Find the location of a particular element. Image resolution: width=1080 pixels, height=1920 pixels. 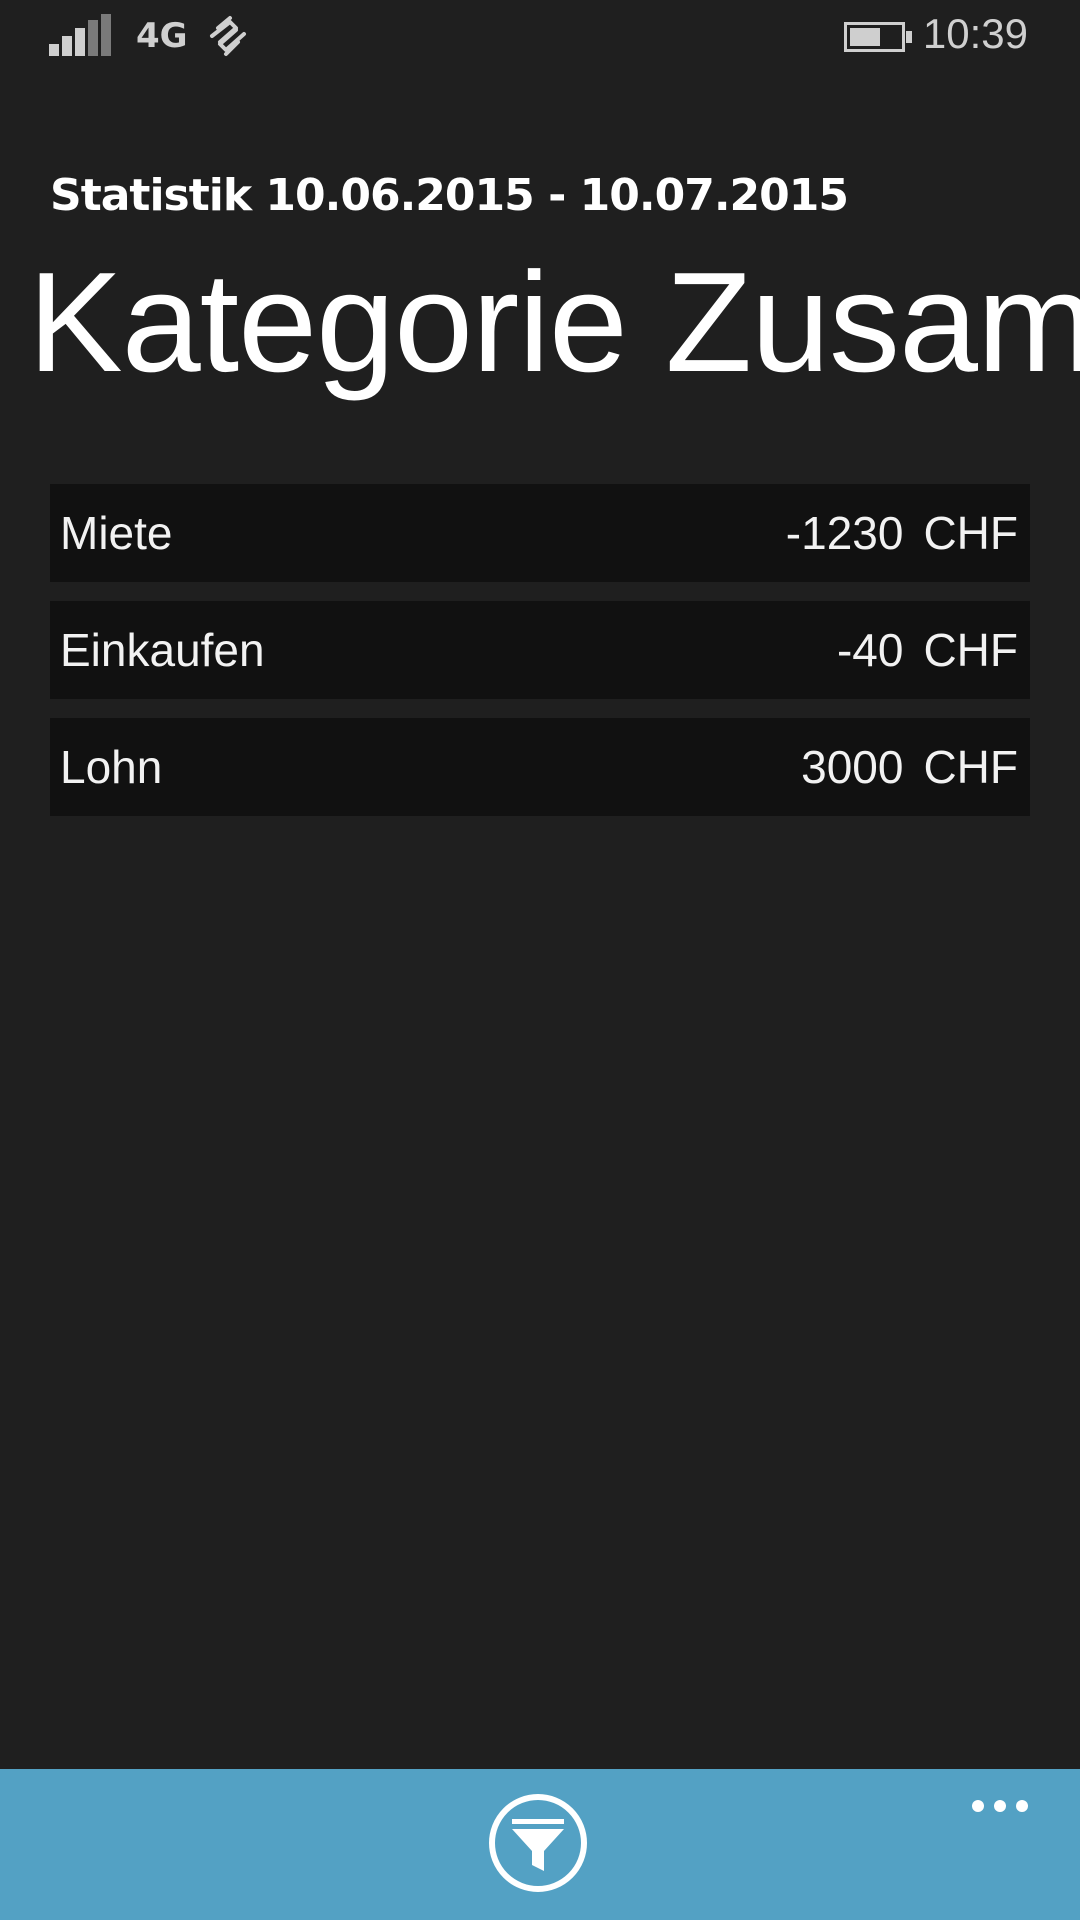

statistics-period-subtitle: Statistik 10.06.2015 - 10.07.2015 is located at coordinates (449, 195).